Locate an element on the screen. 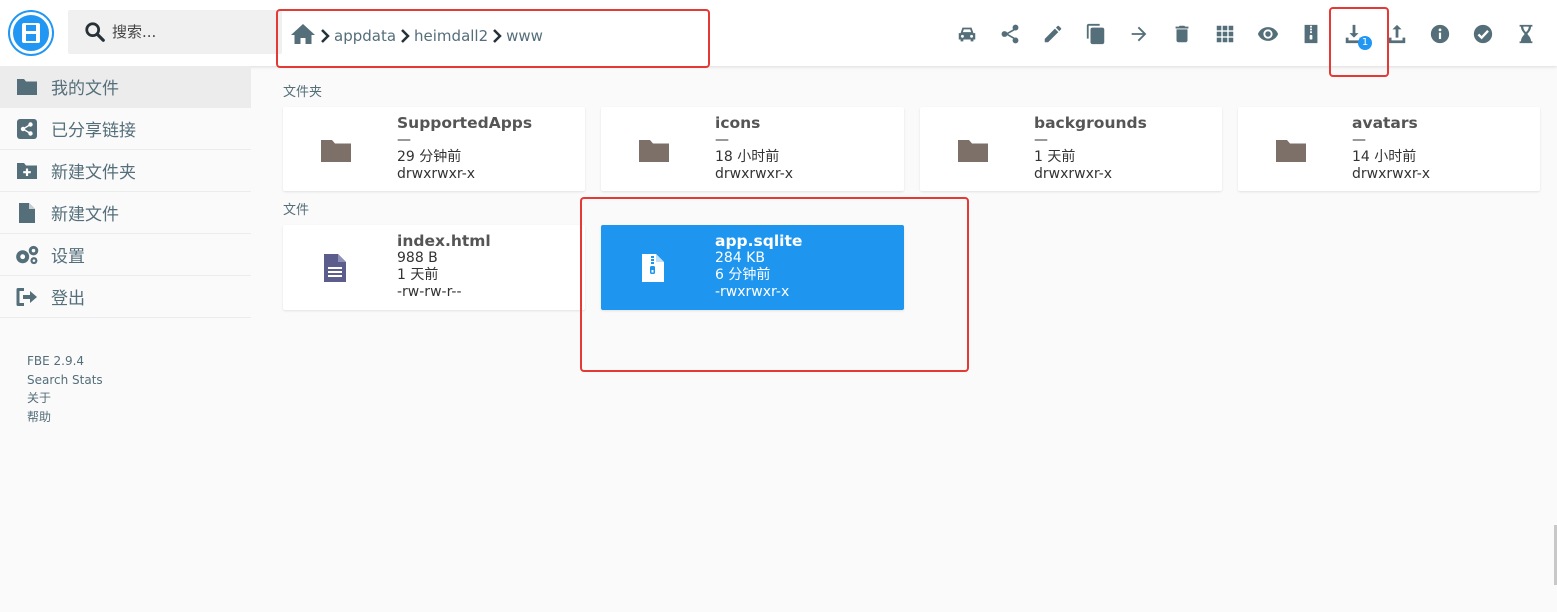 The height and width of the screenshot is (612, 1557). folder-card: icons — 18 小时前 drwxrwxr-x is located at coordinates (752, 149).